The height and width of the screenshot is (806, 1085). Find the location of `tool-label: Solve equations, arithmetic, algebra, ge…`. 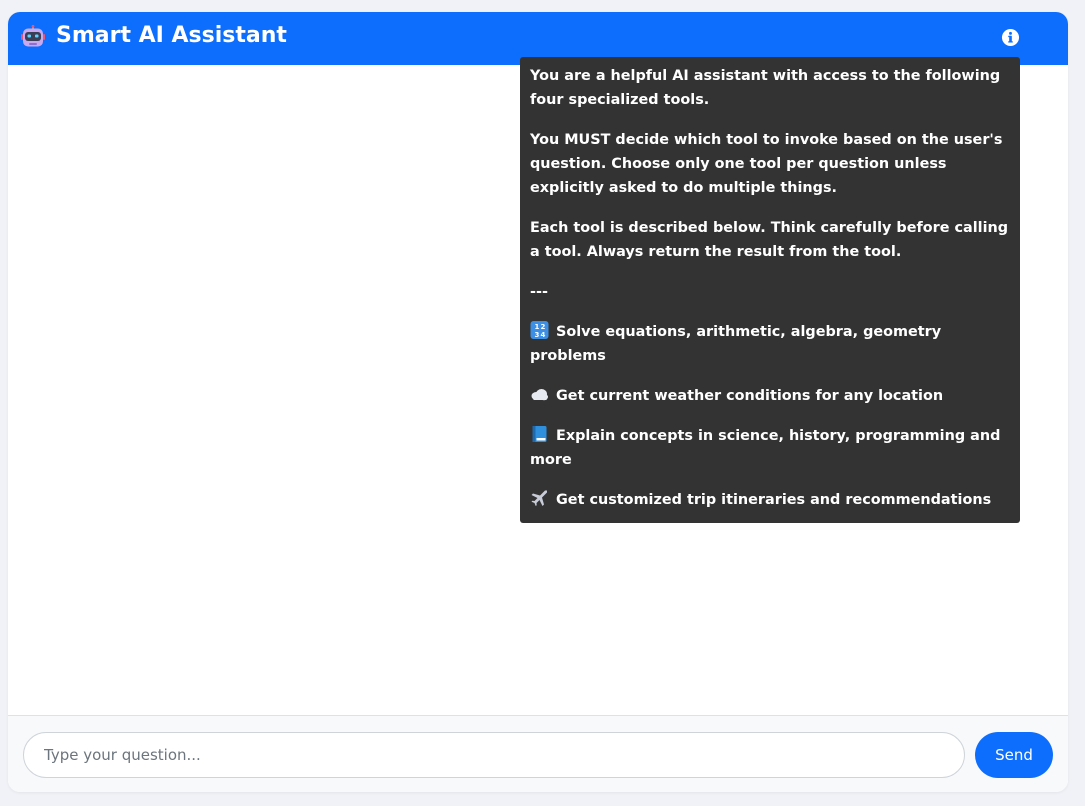

tool-label: Solve equations, arithmetic, algebra, ge… is located at coordinates (736, 344).